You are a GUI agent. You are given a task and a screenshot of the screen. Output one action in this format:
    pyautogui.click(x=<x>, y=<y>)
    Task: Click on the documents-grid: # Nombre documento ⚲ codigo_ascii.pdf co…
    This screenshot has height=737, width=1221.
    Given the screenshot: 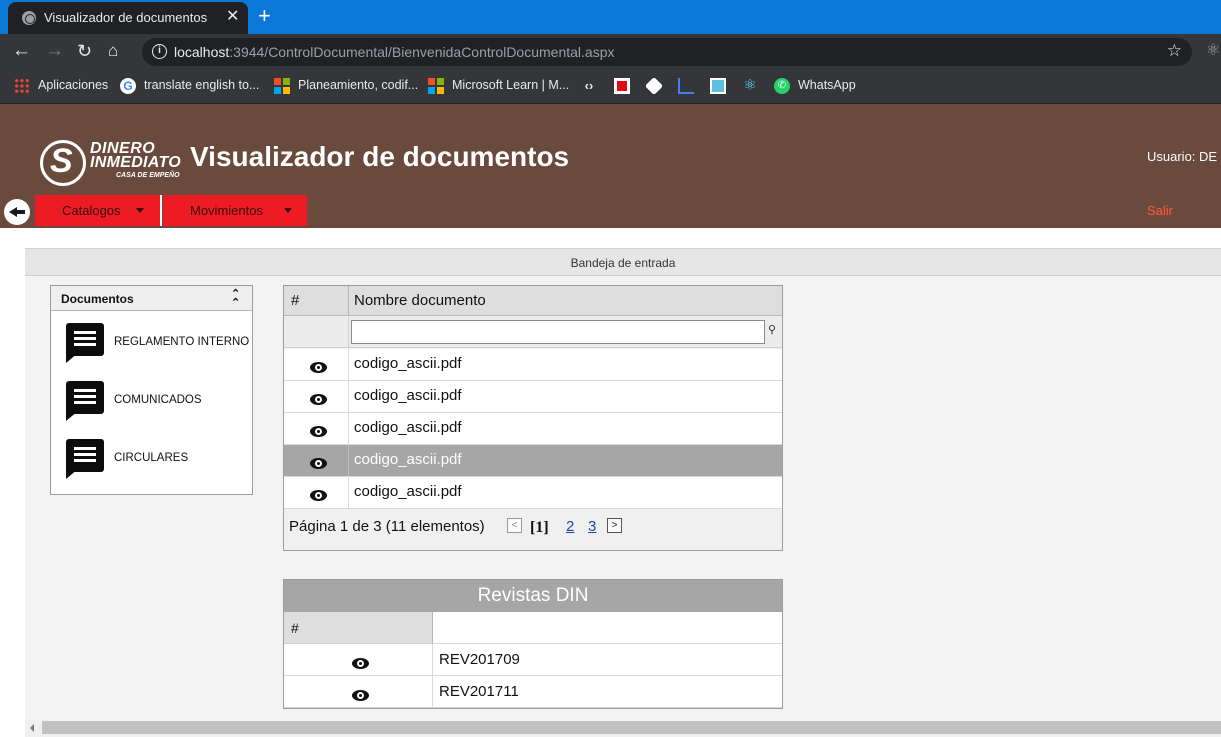 What is the action you would take?
    pyautogui.click(x=533, y=418)
    